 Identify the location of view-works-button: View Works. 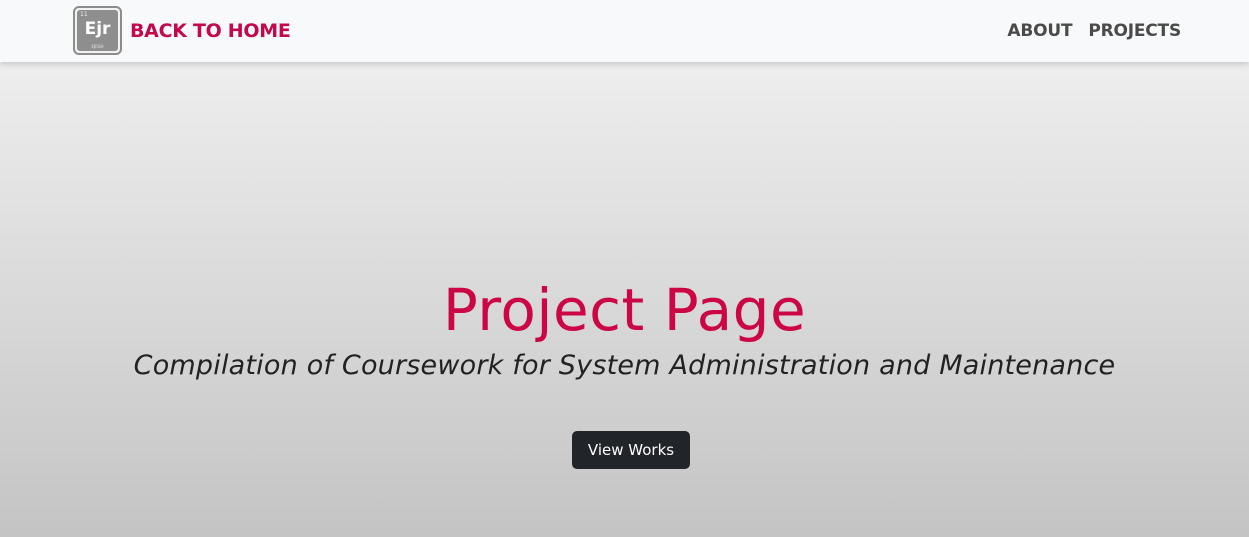
(631, 450).